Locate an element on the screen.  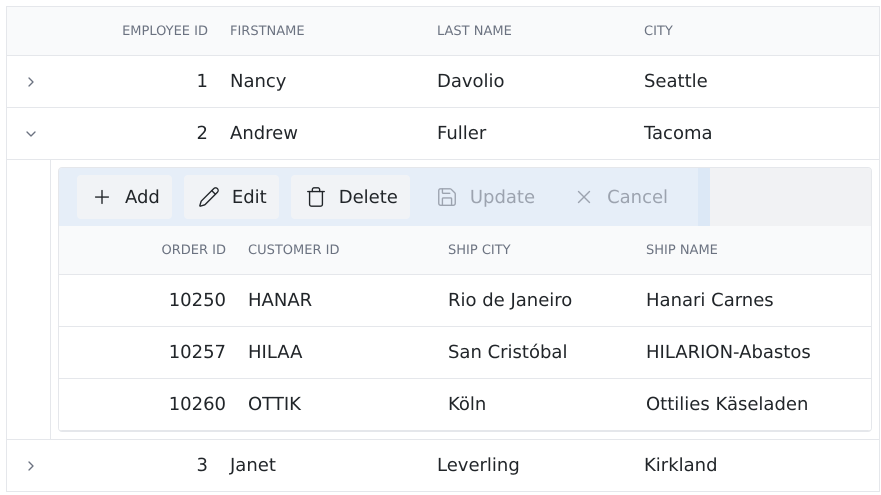
table-cell-text: Hanari Carnes is located at coordinates (710, 300).